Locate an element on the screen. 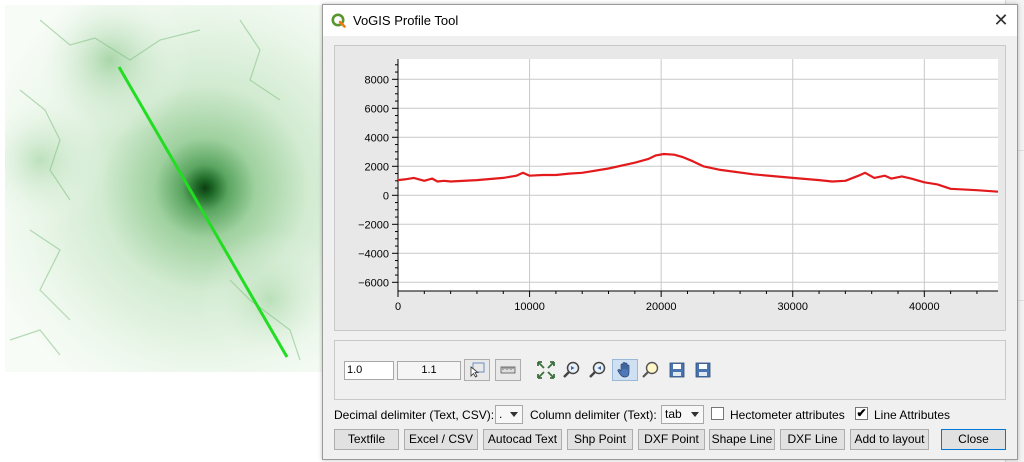  zoom-full-icon is located at coordinates (546, 370).